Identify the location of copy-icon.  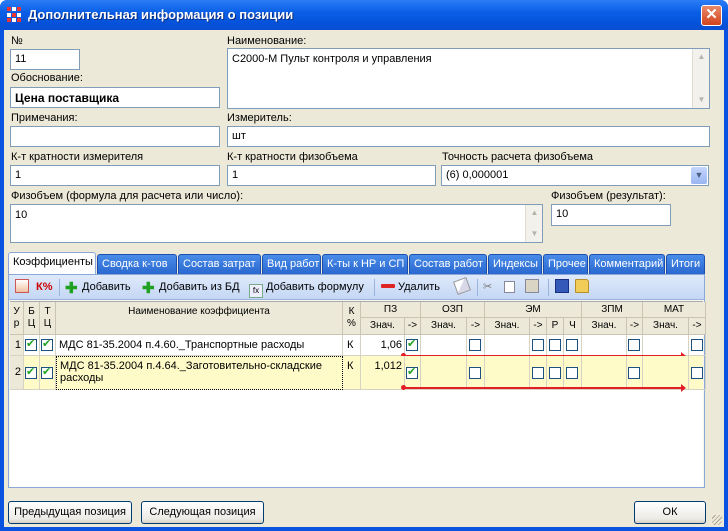
(511, 287).